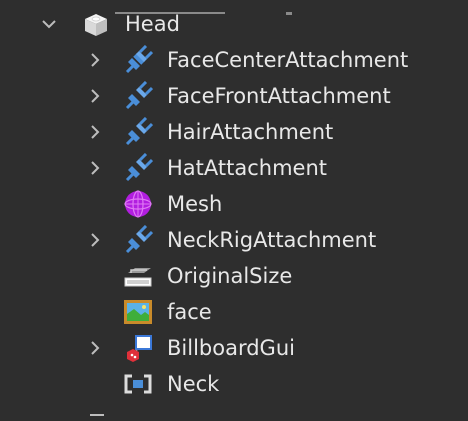  I want to click on tree-item-originalsize: OriginalSize, so click(234, 276).